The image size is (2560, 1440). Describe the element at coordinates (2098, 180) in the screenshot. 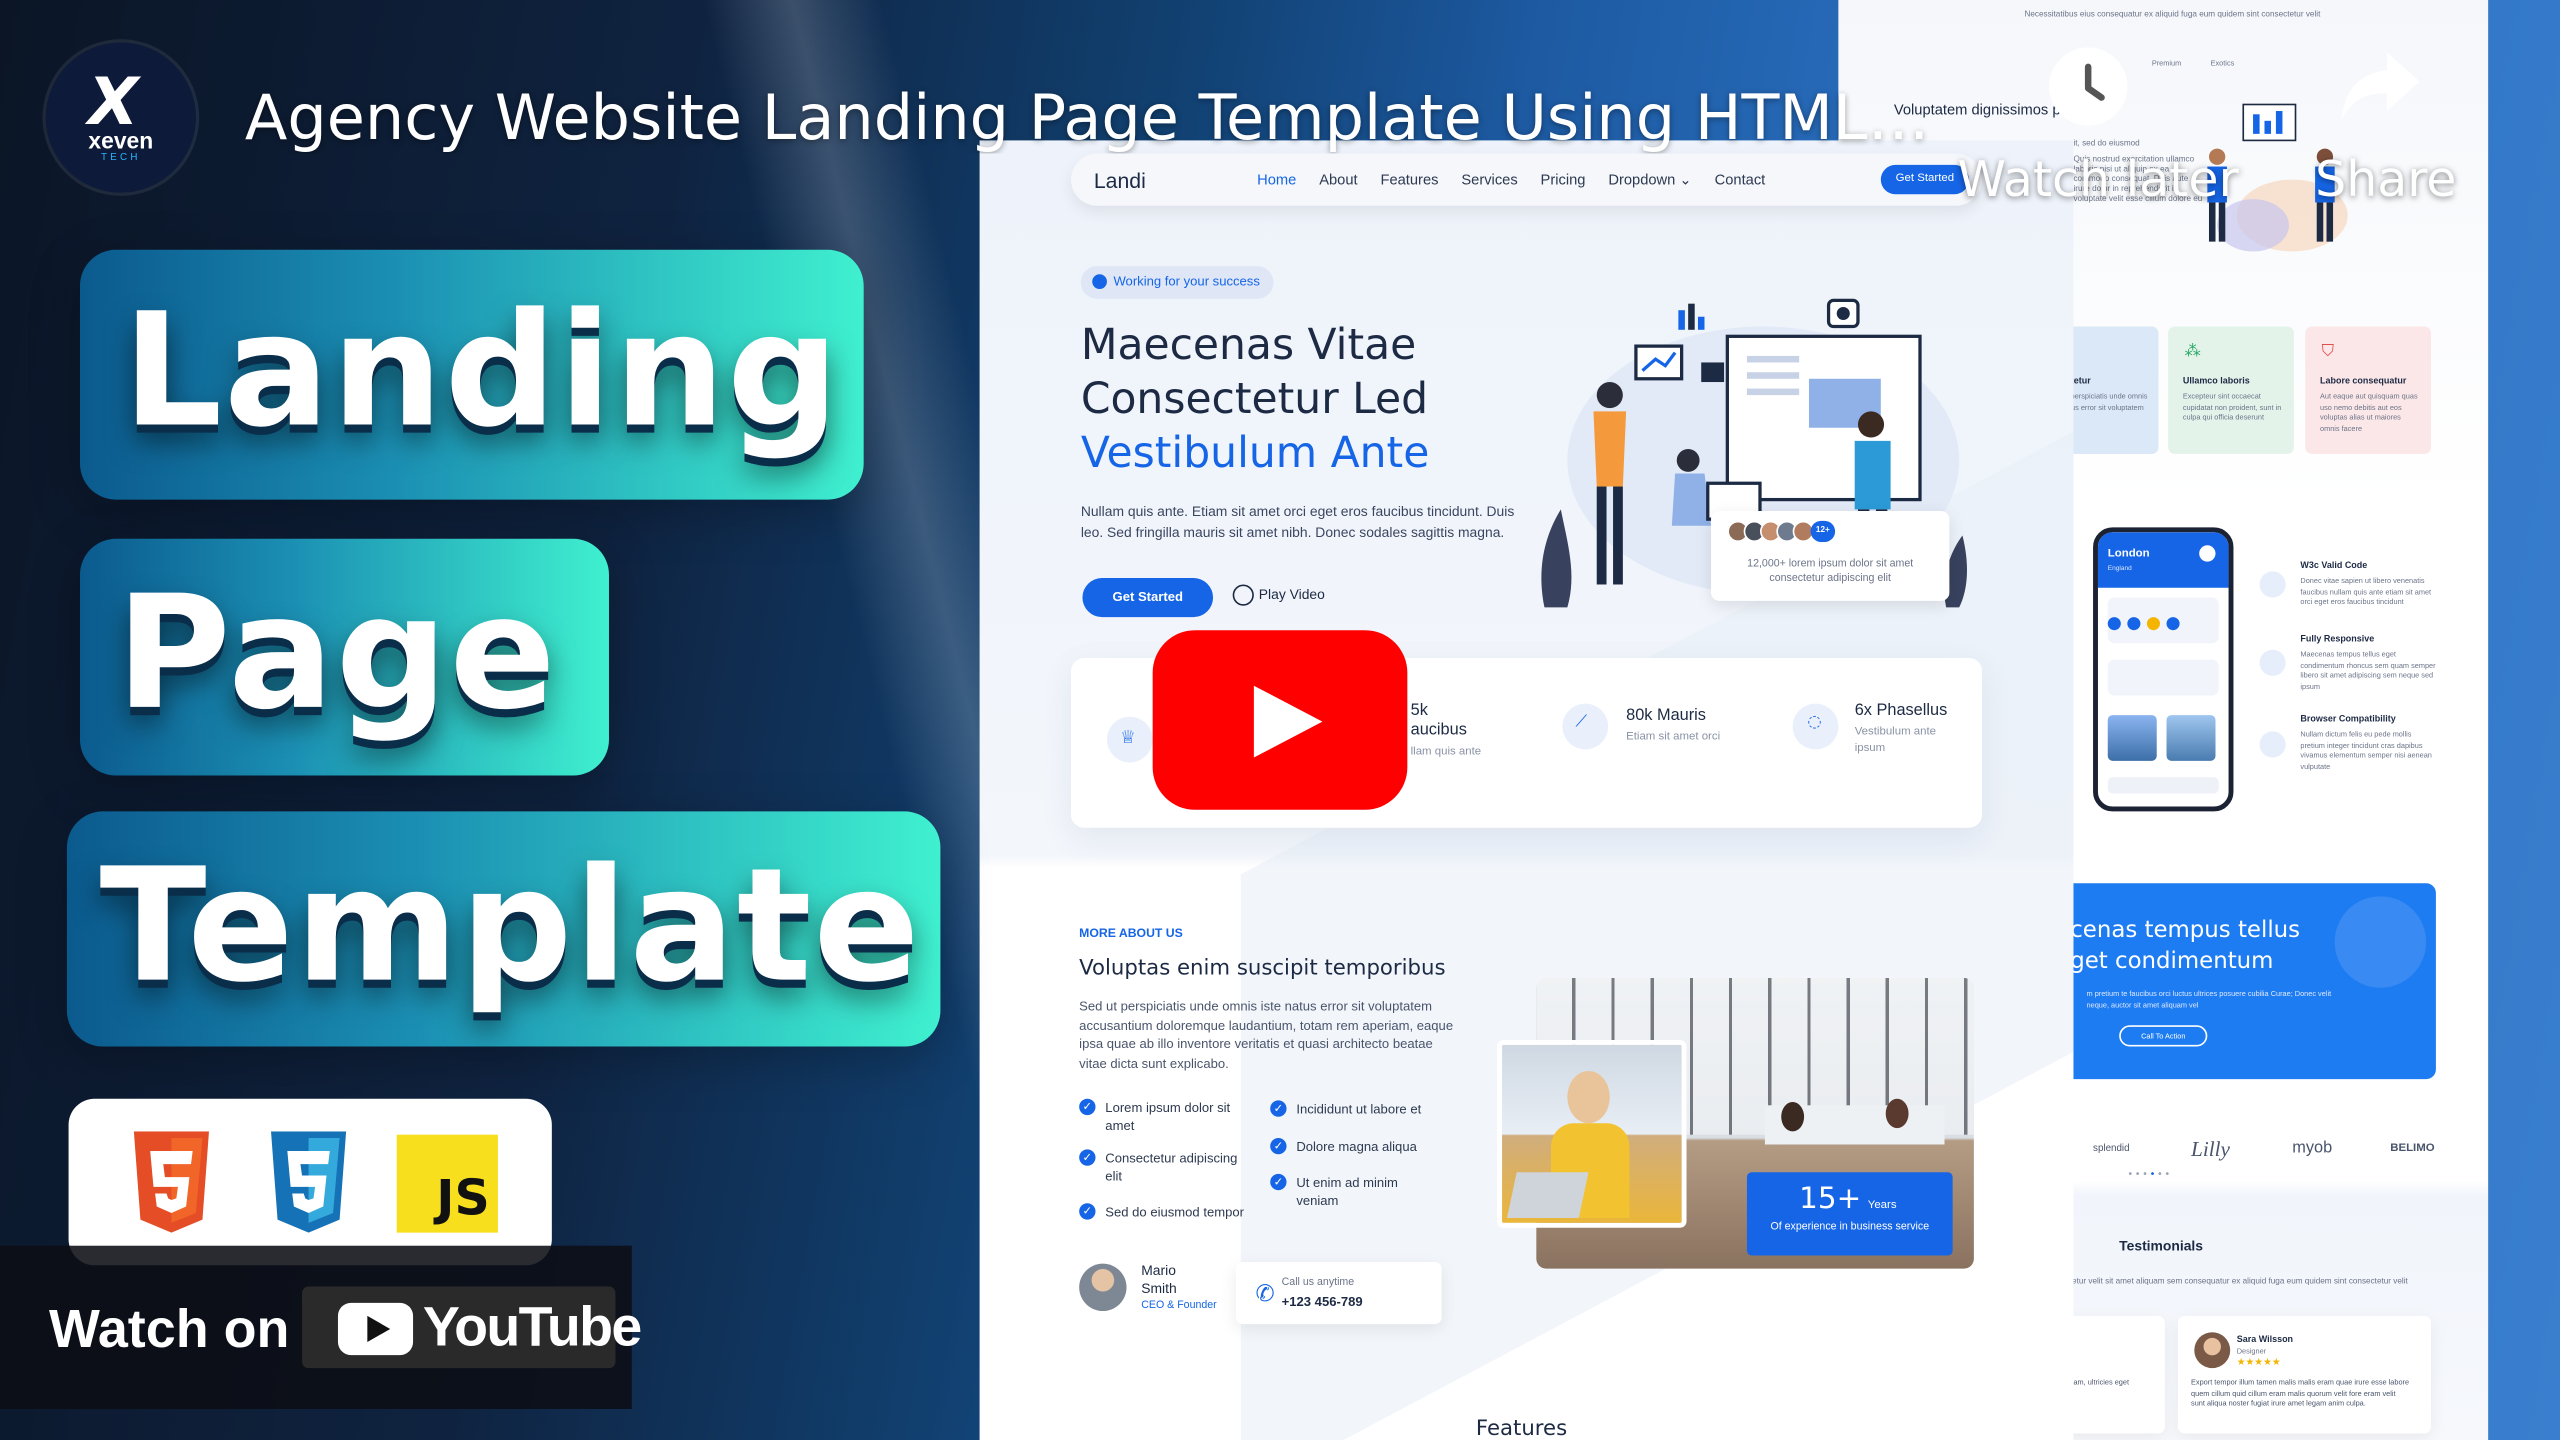

I see `watch-later-button: Watch later` at that location.